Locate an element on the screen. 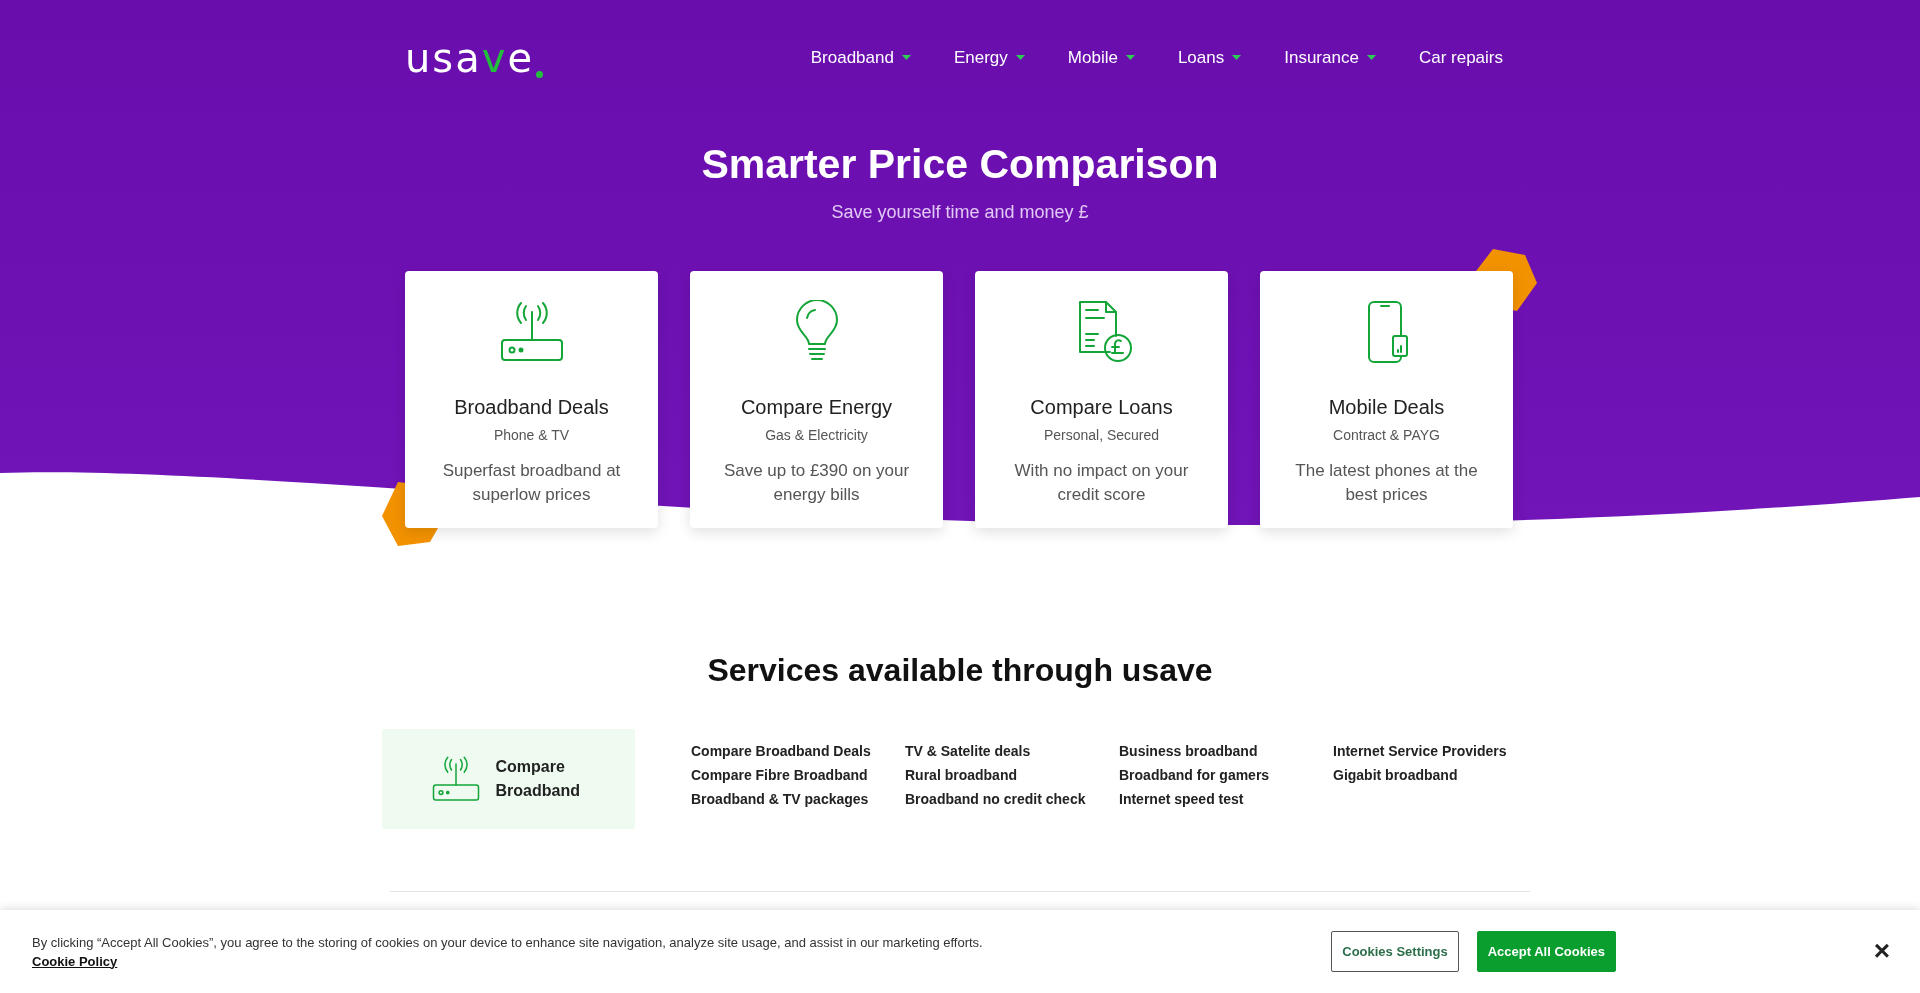 Image resolution: width=1920 pixels, height=993 pixels. service-link: Internet speed test is located at coordinates (1226, 799).